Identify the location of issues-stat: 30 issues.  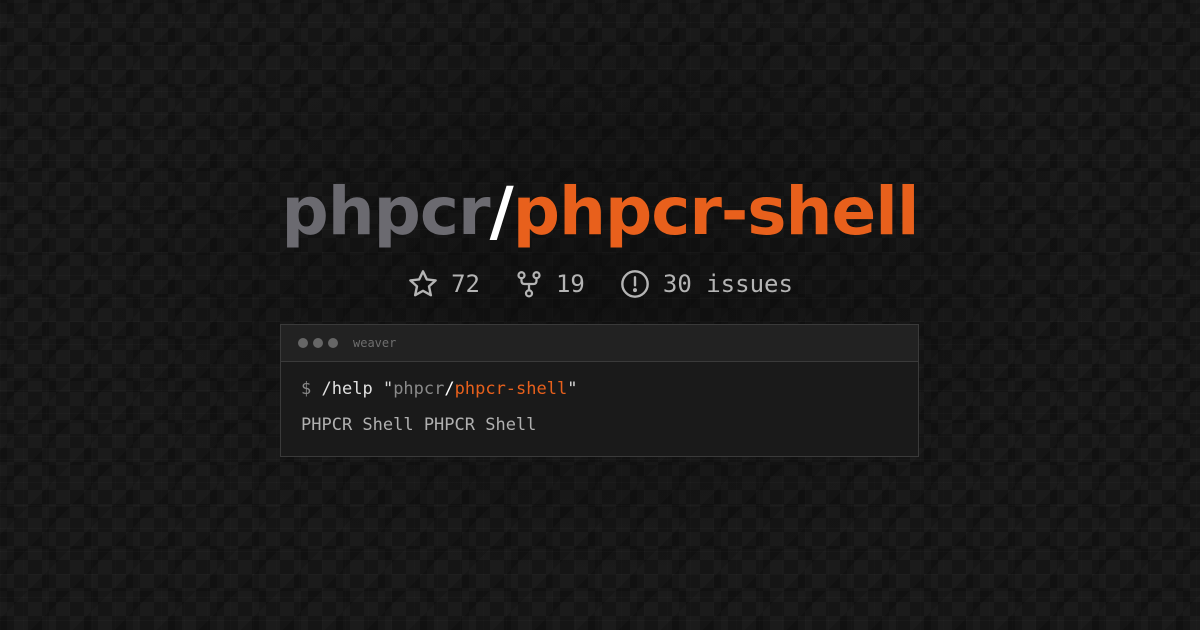
(706, 284).